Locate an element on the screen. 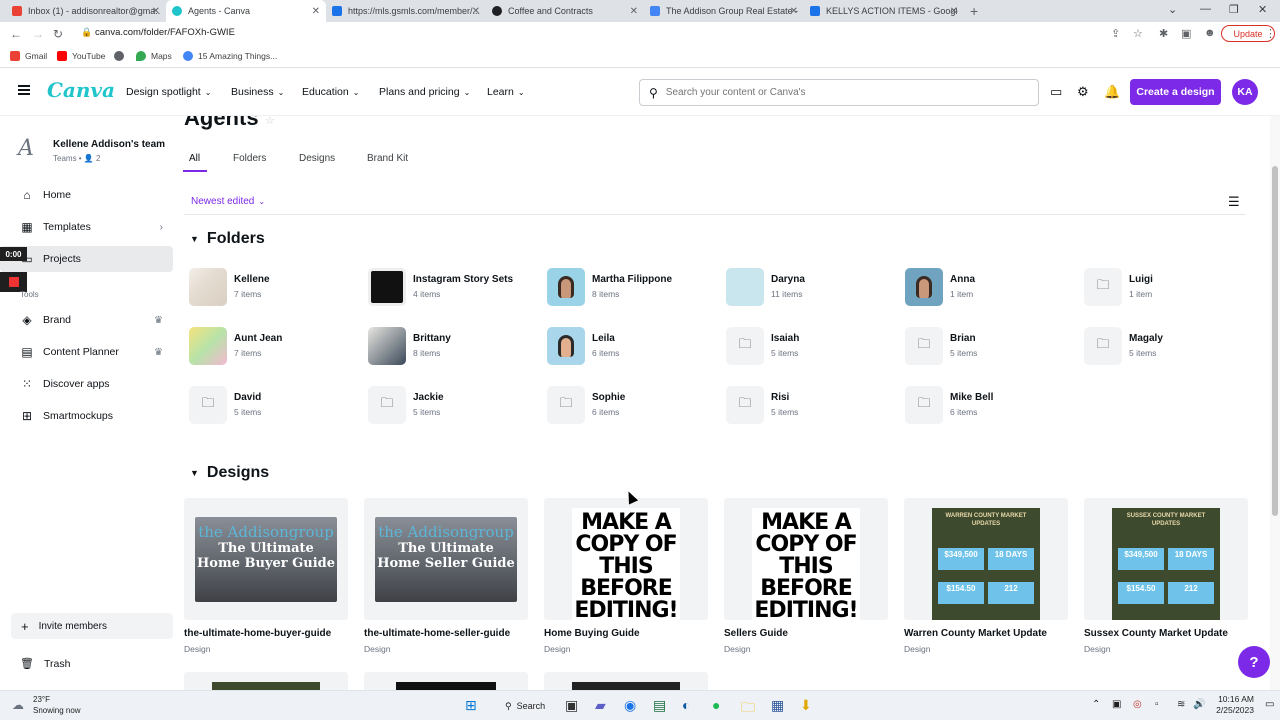 This screenshot has width=1280, height=721. url-field: canva.com/folder/FAFOXh-GWIE is located at coordinates (165, 32).